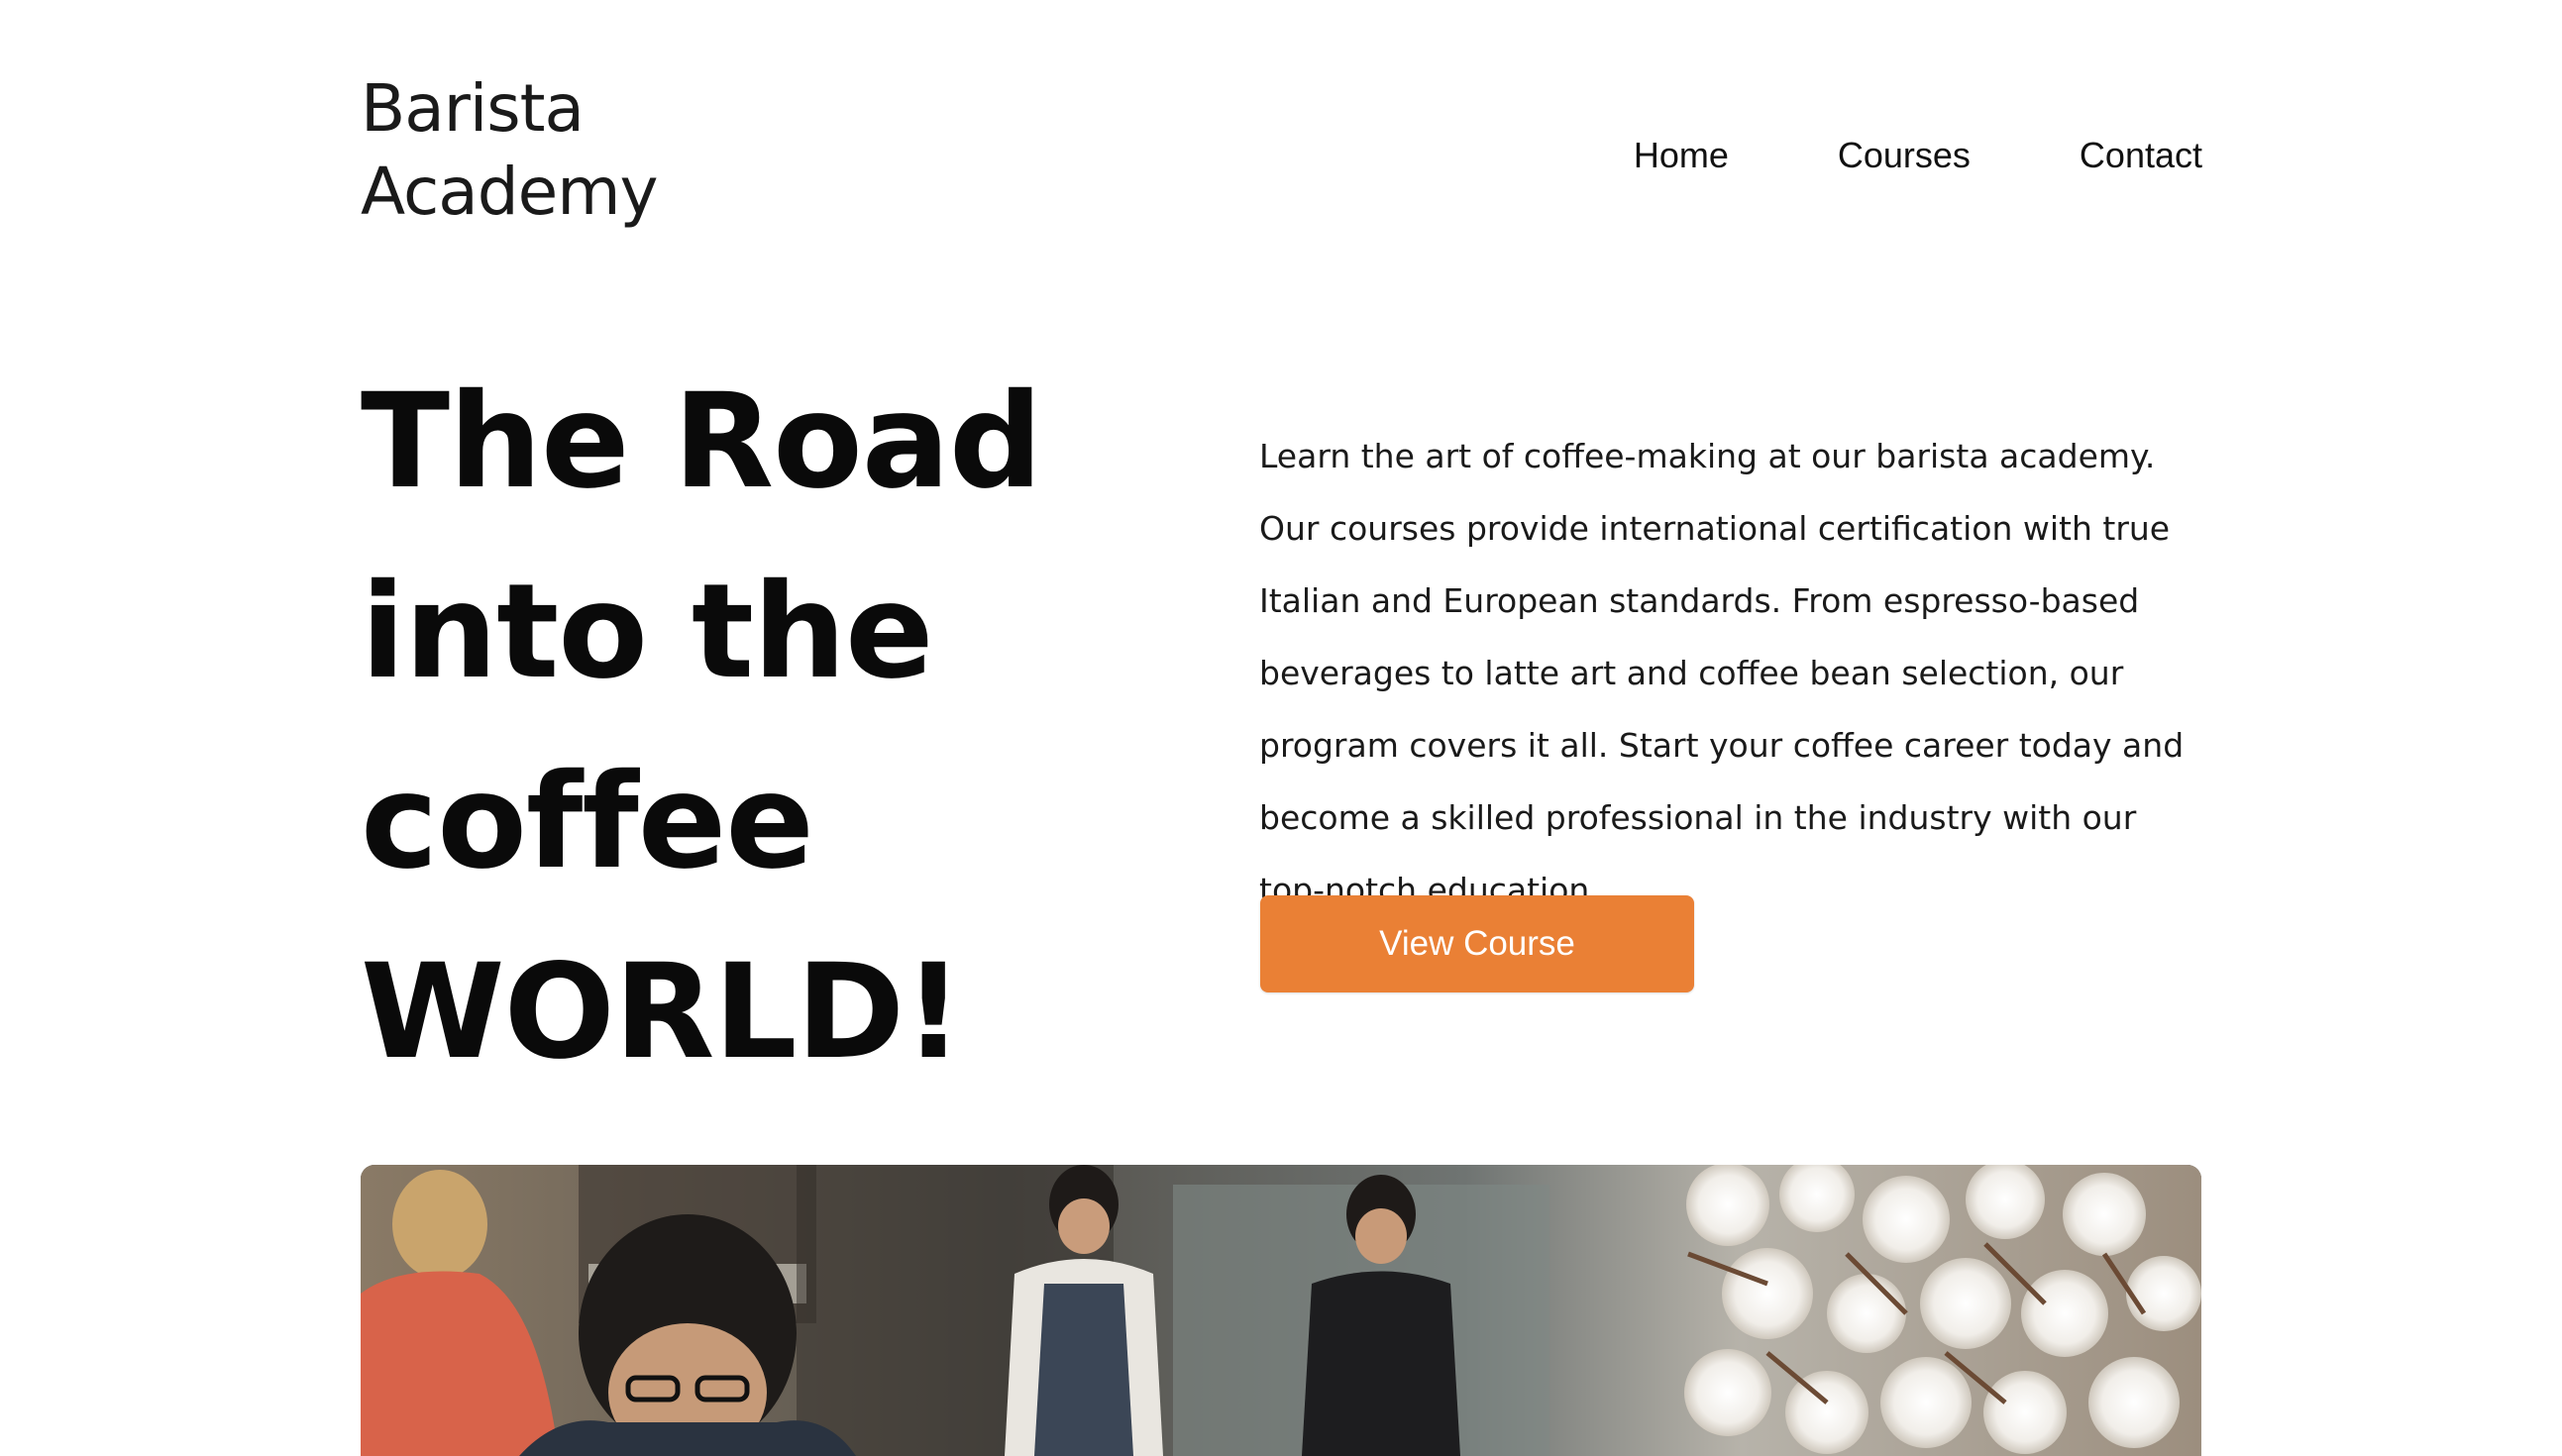 This screenshot has height=1456, width=2562. I want to click on brand-line-2: Academy, so click(510, 192).